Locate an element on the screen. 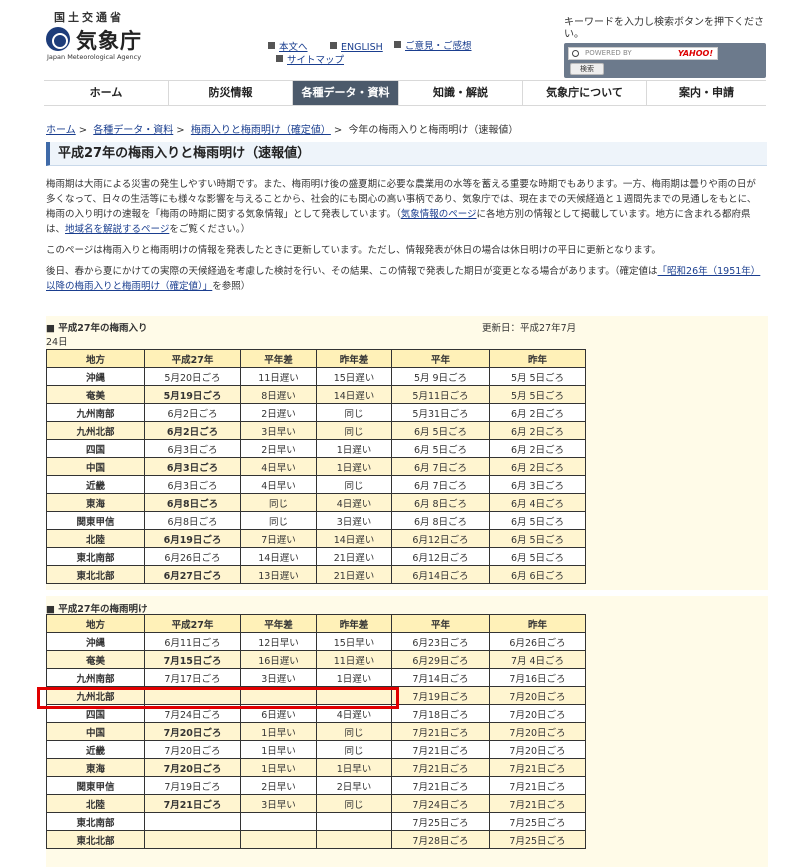  table-row: 沖縄 5月20日ごろ 11日遅い 15日遅い 5月 9日ごろ 5月 5日ごろ is located at coordinates (316, 376).